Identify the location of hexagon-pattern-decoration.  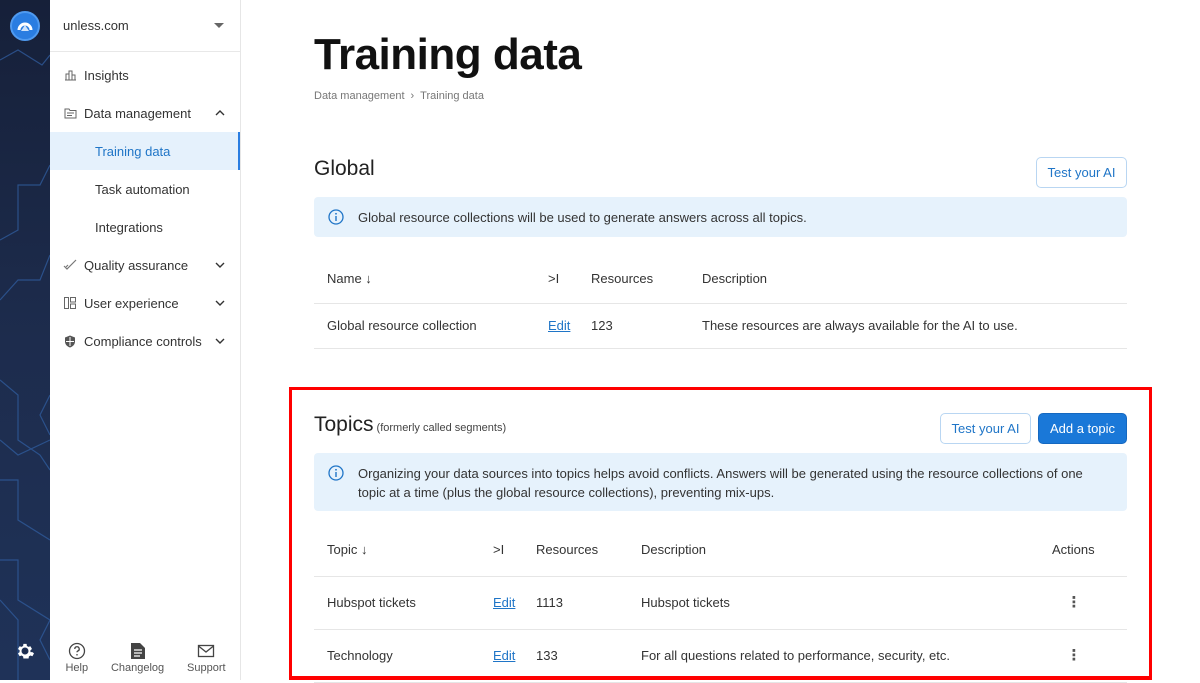
(25, 364).